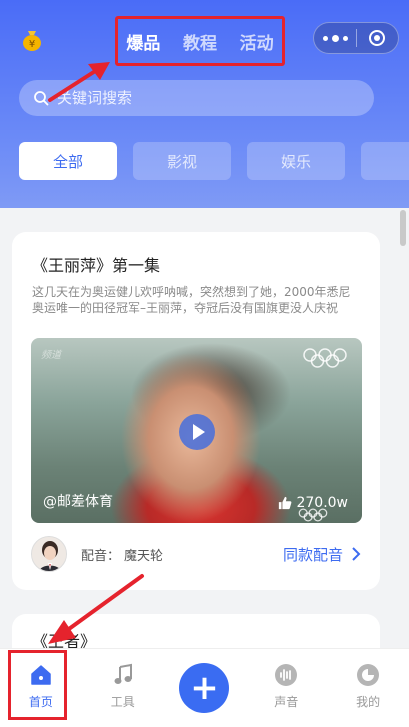 Image resolution: width=409 pixels, height=727 pixels. I want to click on nav-tools: 工具, so click(123, 688).